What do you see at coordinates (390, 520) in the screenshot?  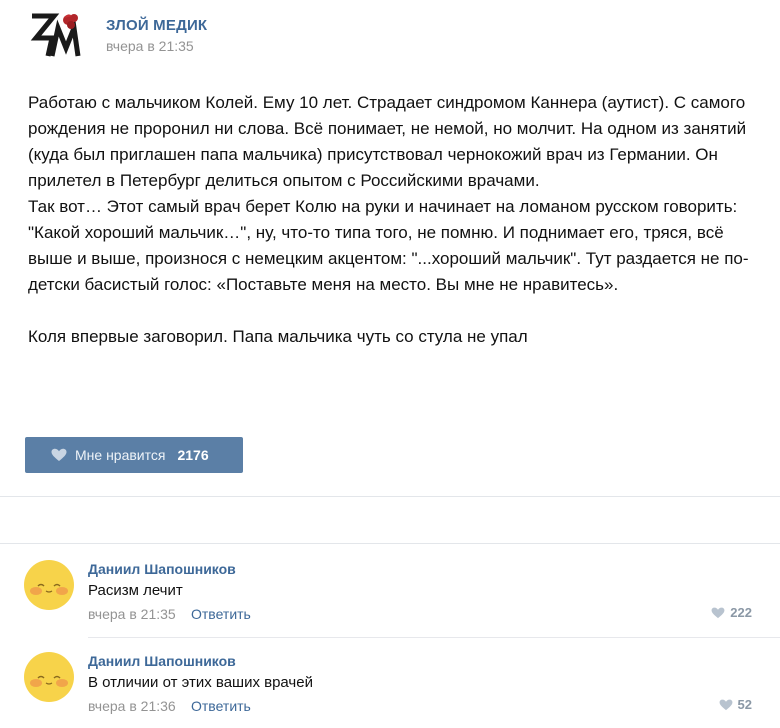 I see `comments-spacer` at bounding box center [390, 520].